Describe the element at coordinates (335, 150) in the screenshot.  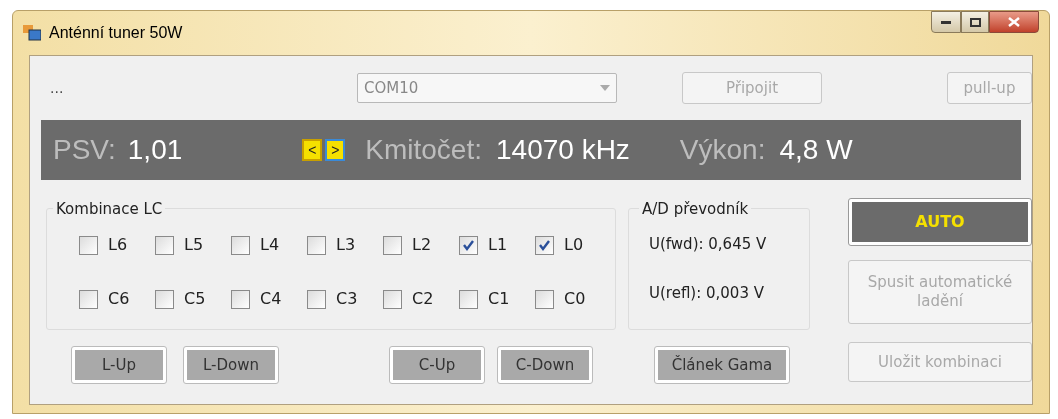
I see `next-button: >` at that location.